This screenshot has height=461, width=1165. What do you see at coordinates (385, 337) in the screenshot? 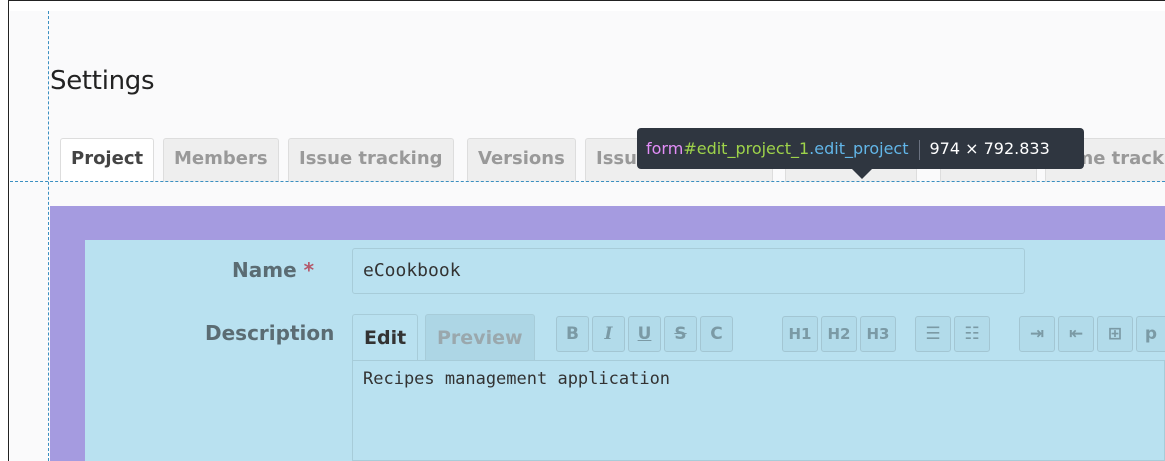
I see `editor-tab-edit: Edit` at bounding box center [385, 337].